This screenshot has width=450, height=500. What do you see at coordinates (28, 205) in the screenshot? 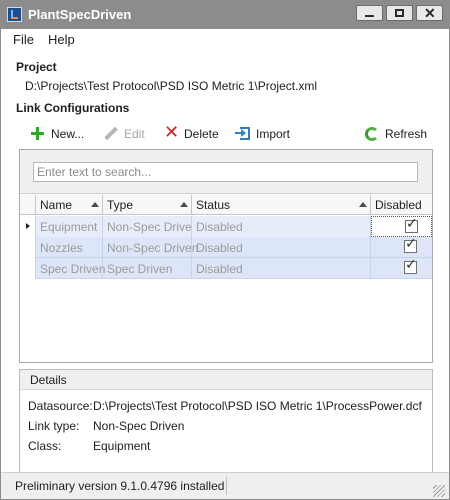
I see `row-indicator-header` at bounding box center [28, 205].